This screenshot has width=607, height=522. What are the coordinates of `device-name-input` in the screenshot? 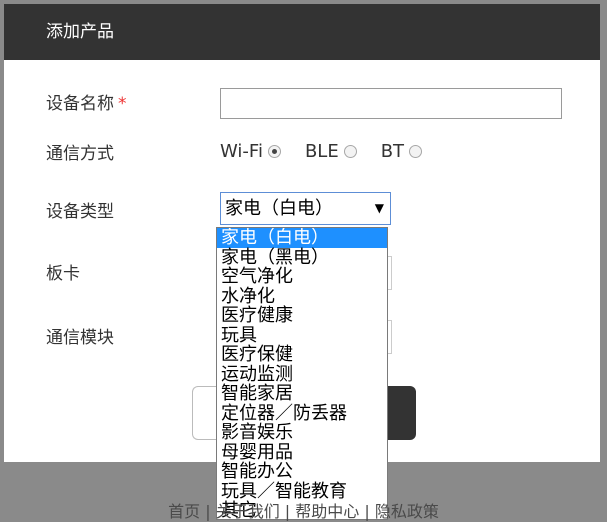 It's located at (391, 103).